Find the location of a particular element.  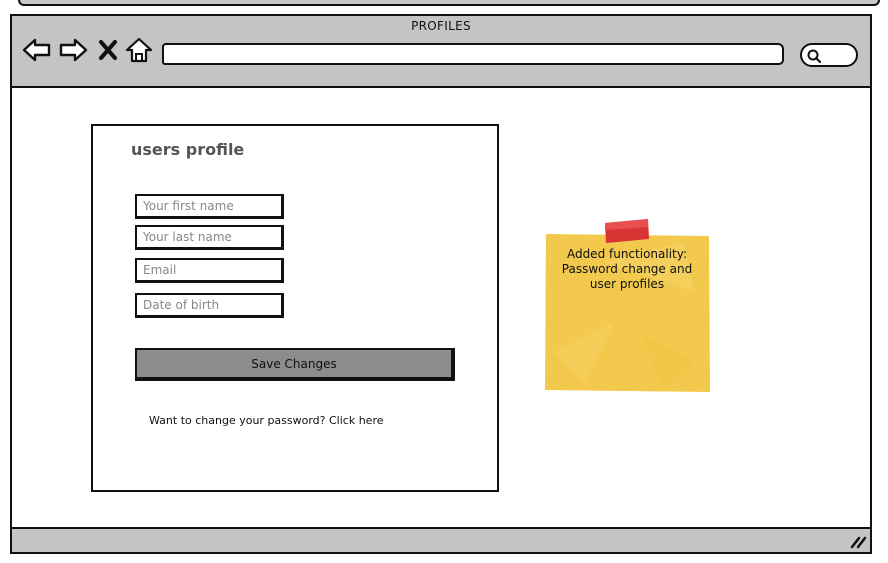

close-icon is located at coordinates (108, 50).